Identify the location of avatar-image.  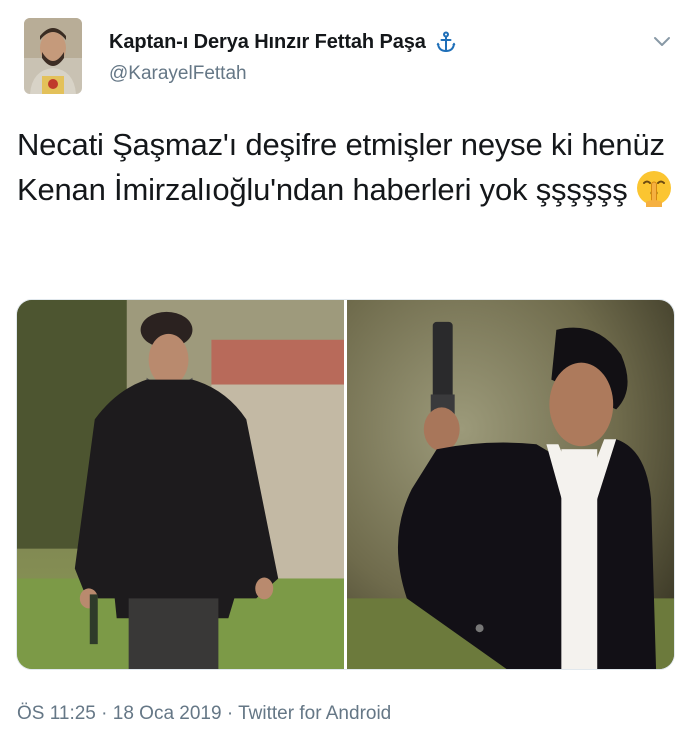
(53, 56).